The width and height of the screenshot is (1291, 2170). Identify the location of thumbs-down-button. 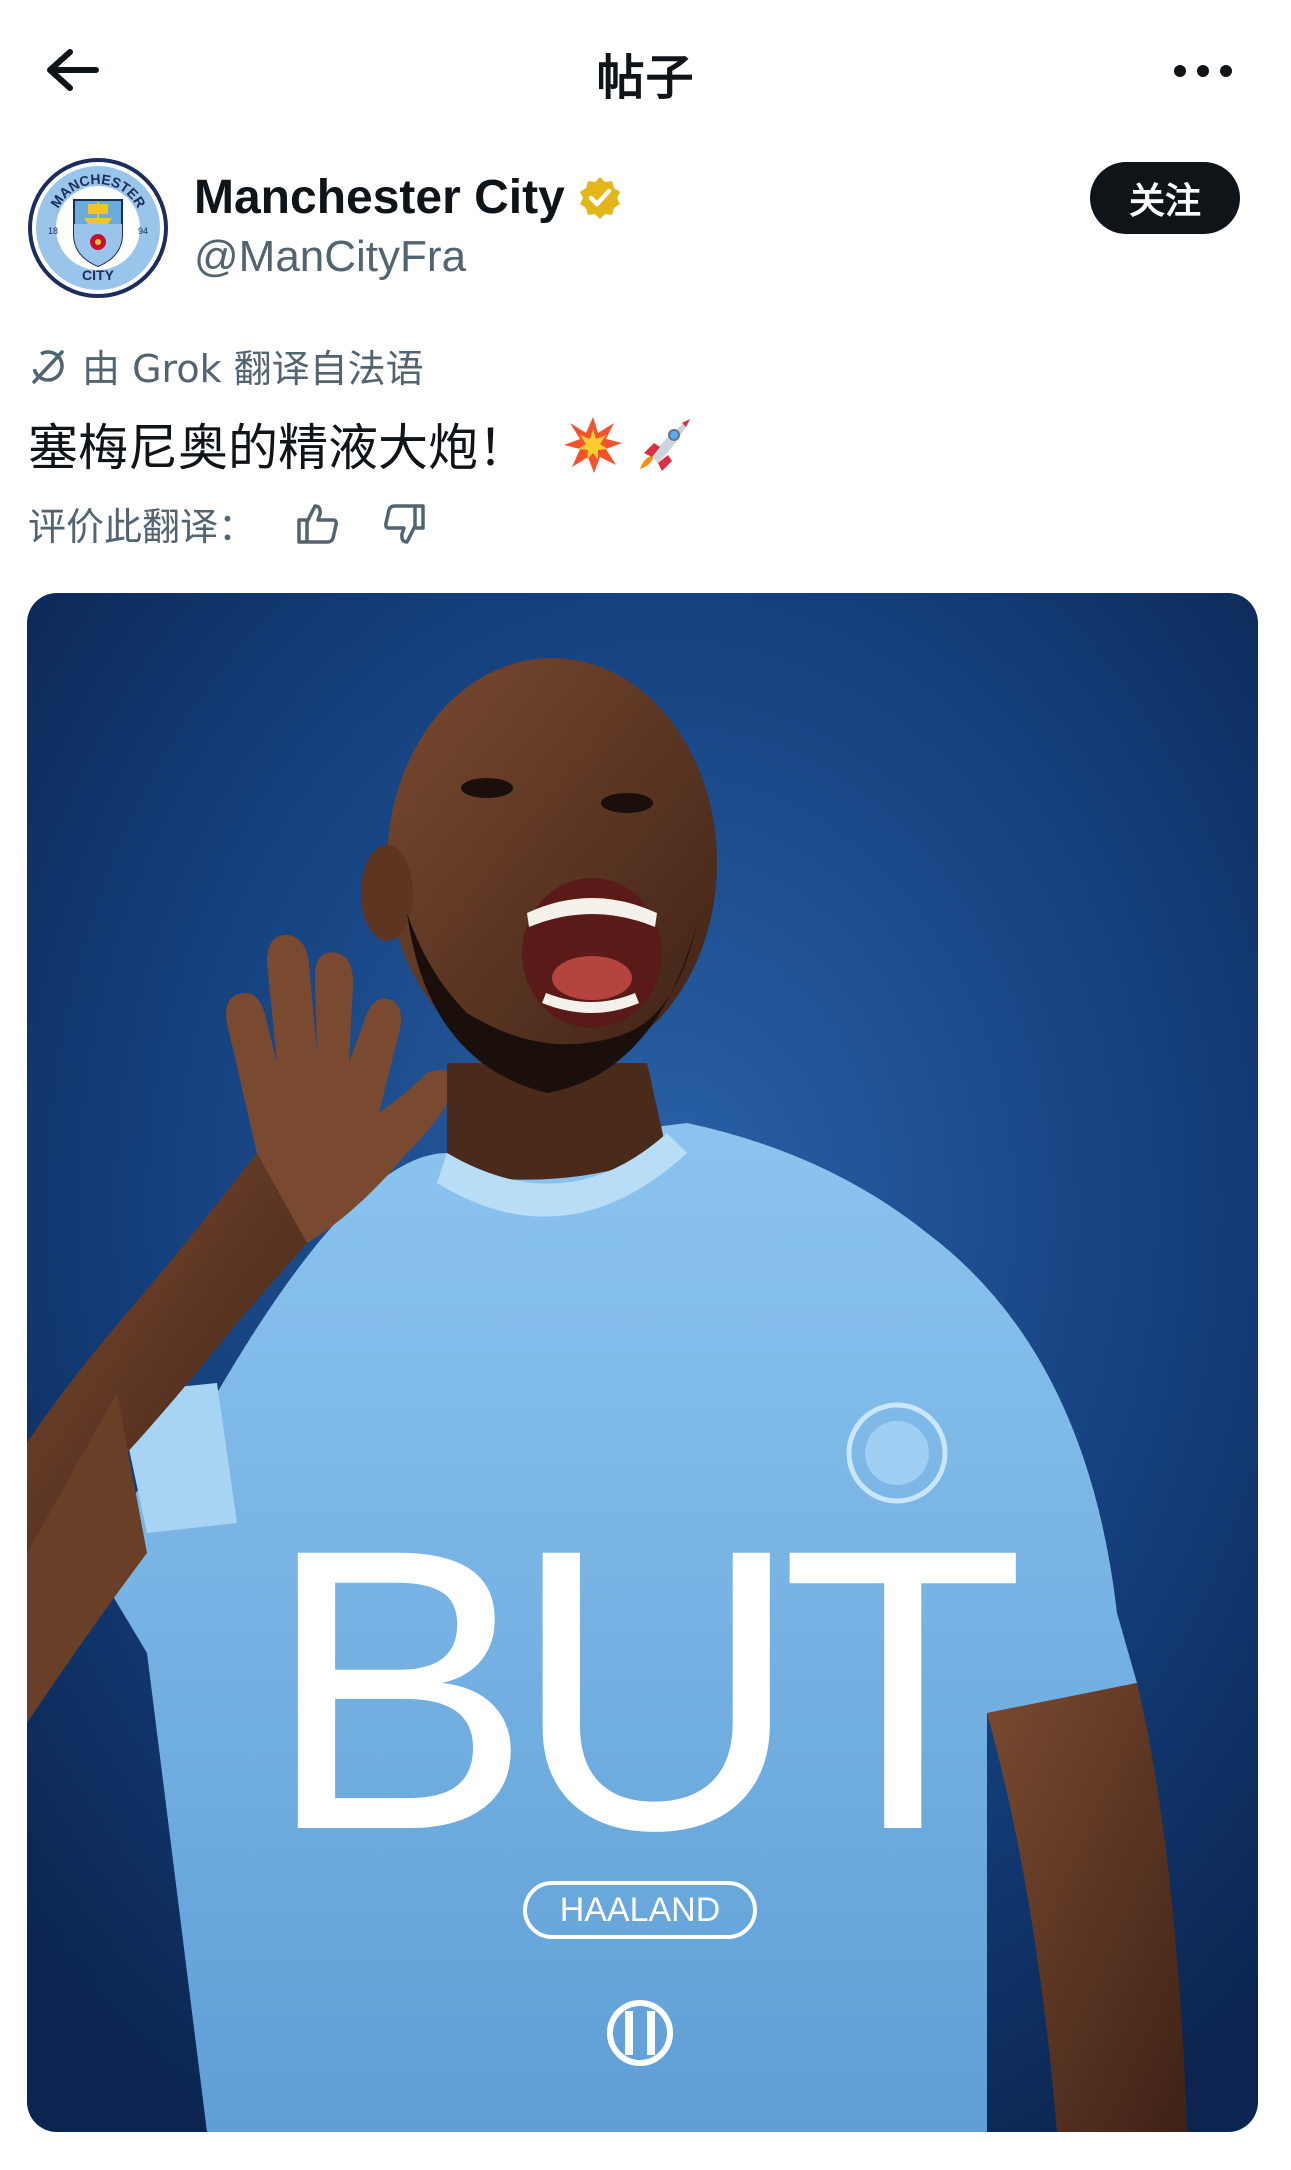
(405, 524).